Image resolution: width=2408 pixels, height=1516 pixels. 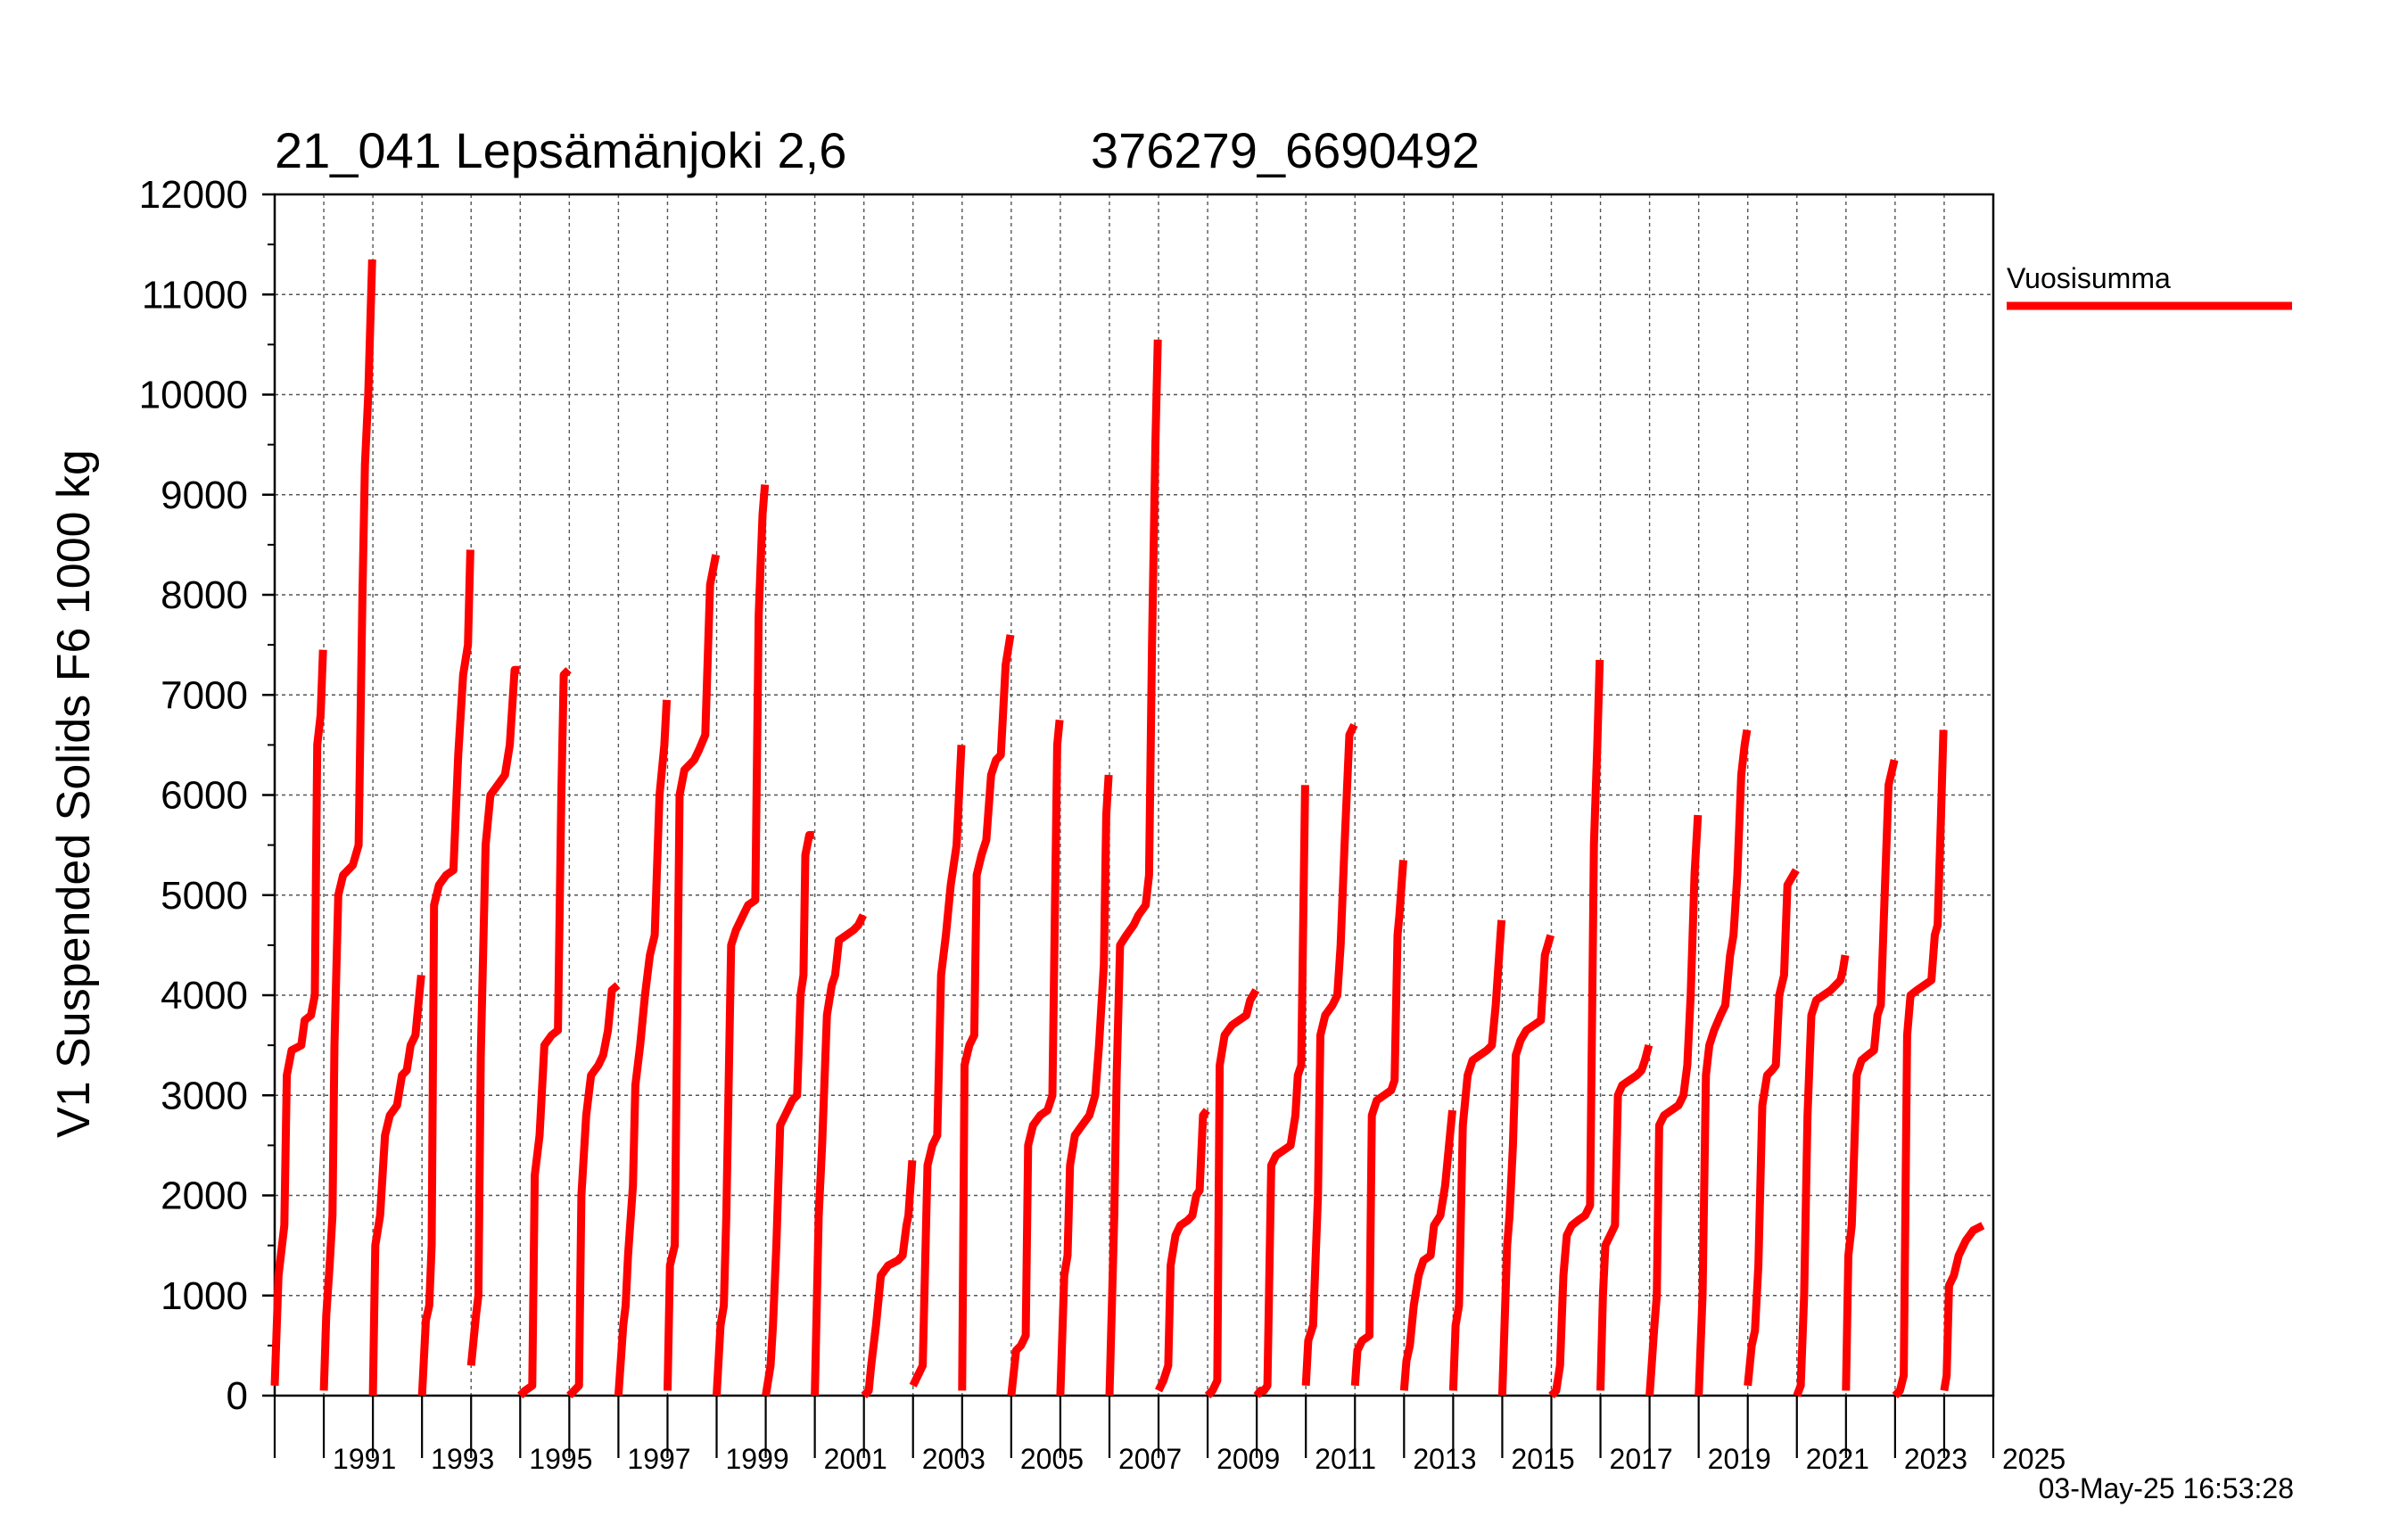 What do you see at coordinates (1182, 1250) in the screenshot?
I see `series-segment-2008` at bounding box center [1182, 1250].